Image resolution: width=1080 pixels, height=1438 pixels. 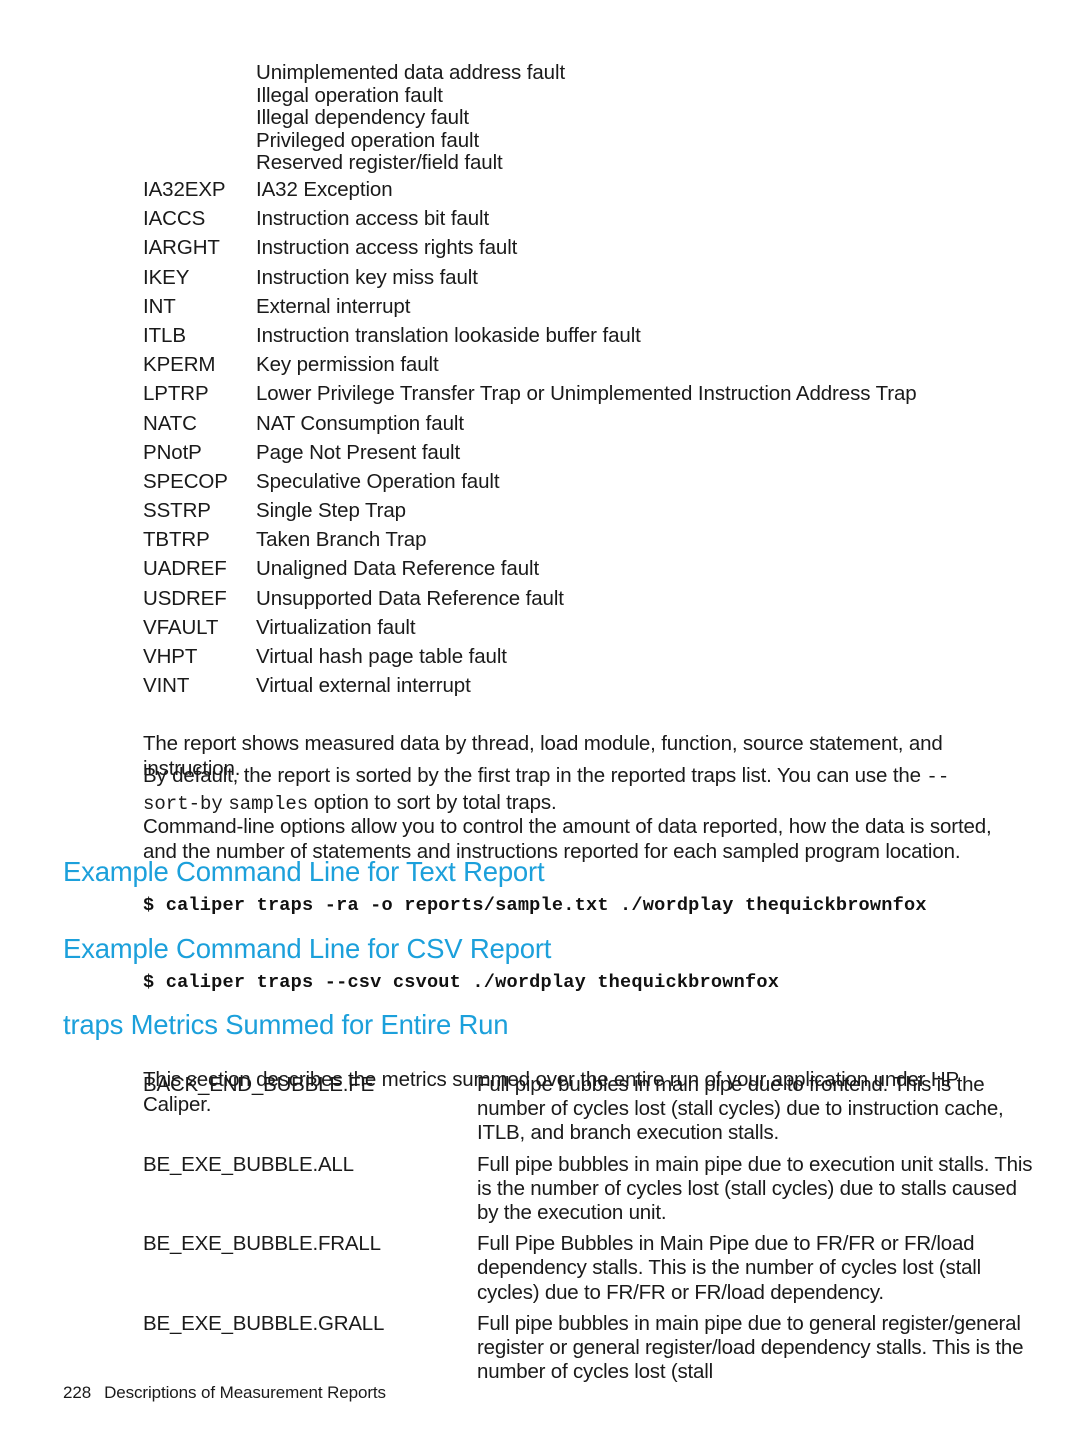 I want to click on continued-fault-line: Unimplemented data address fault, so click(x=411, y=72).